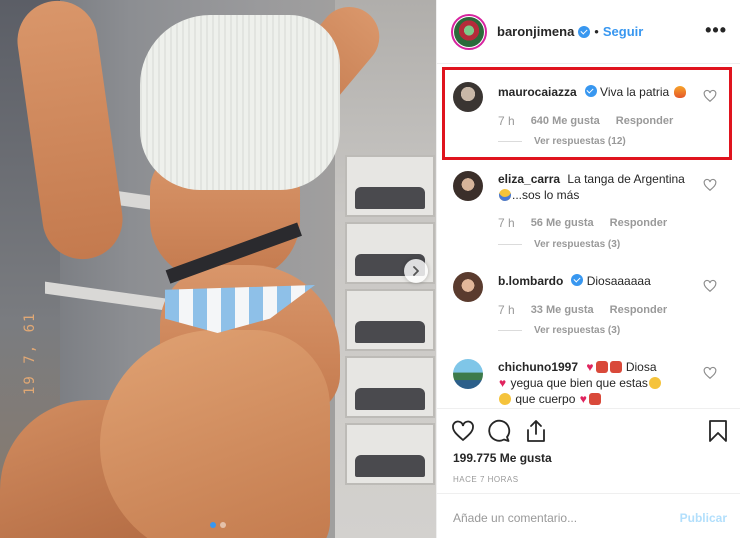 The height and width of the screenshot is (538, 740). What do you see at coordinates (536, 431) in the screenshot?
I see `share-icon` at bounding box center [536, 431].